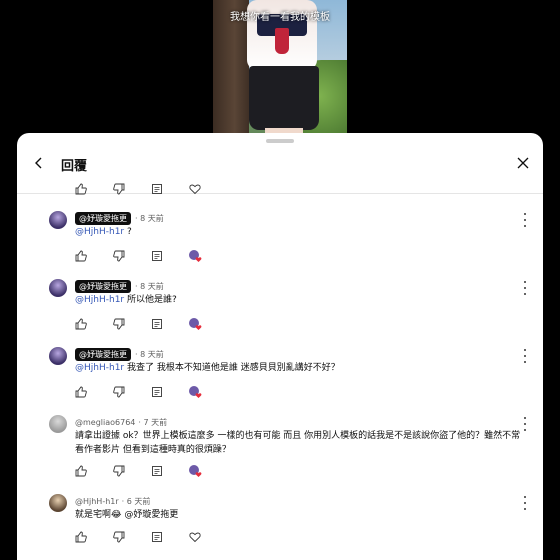 This screenshot has height=560, width=560. I want to click on author-name: @HjhH-h1r, so click(97, 501).